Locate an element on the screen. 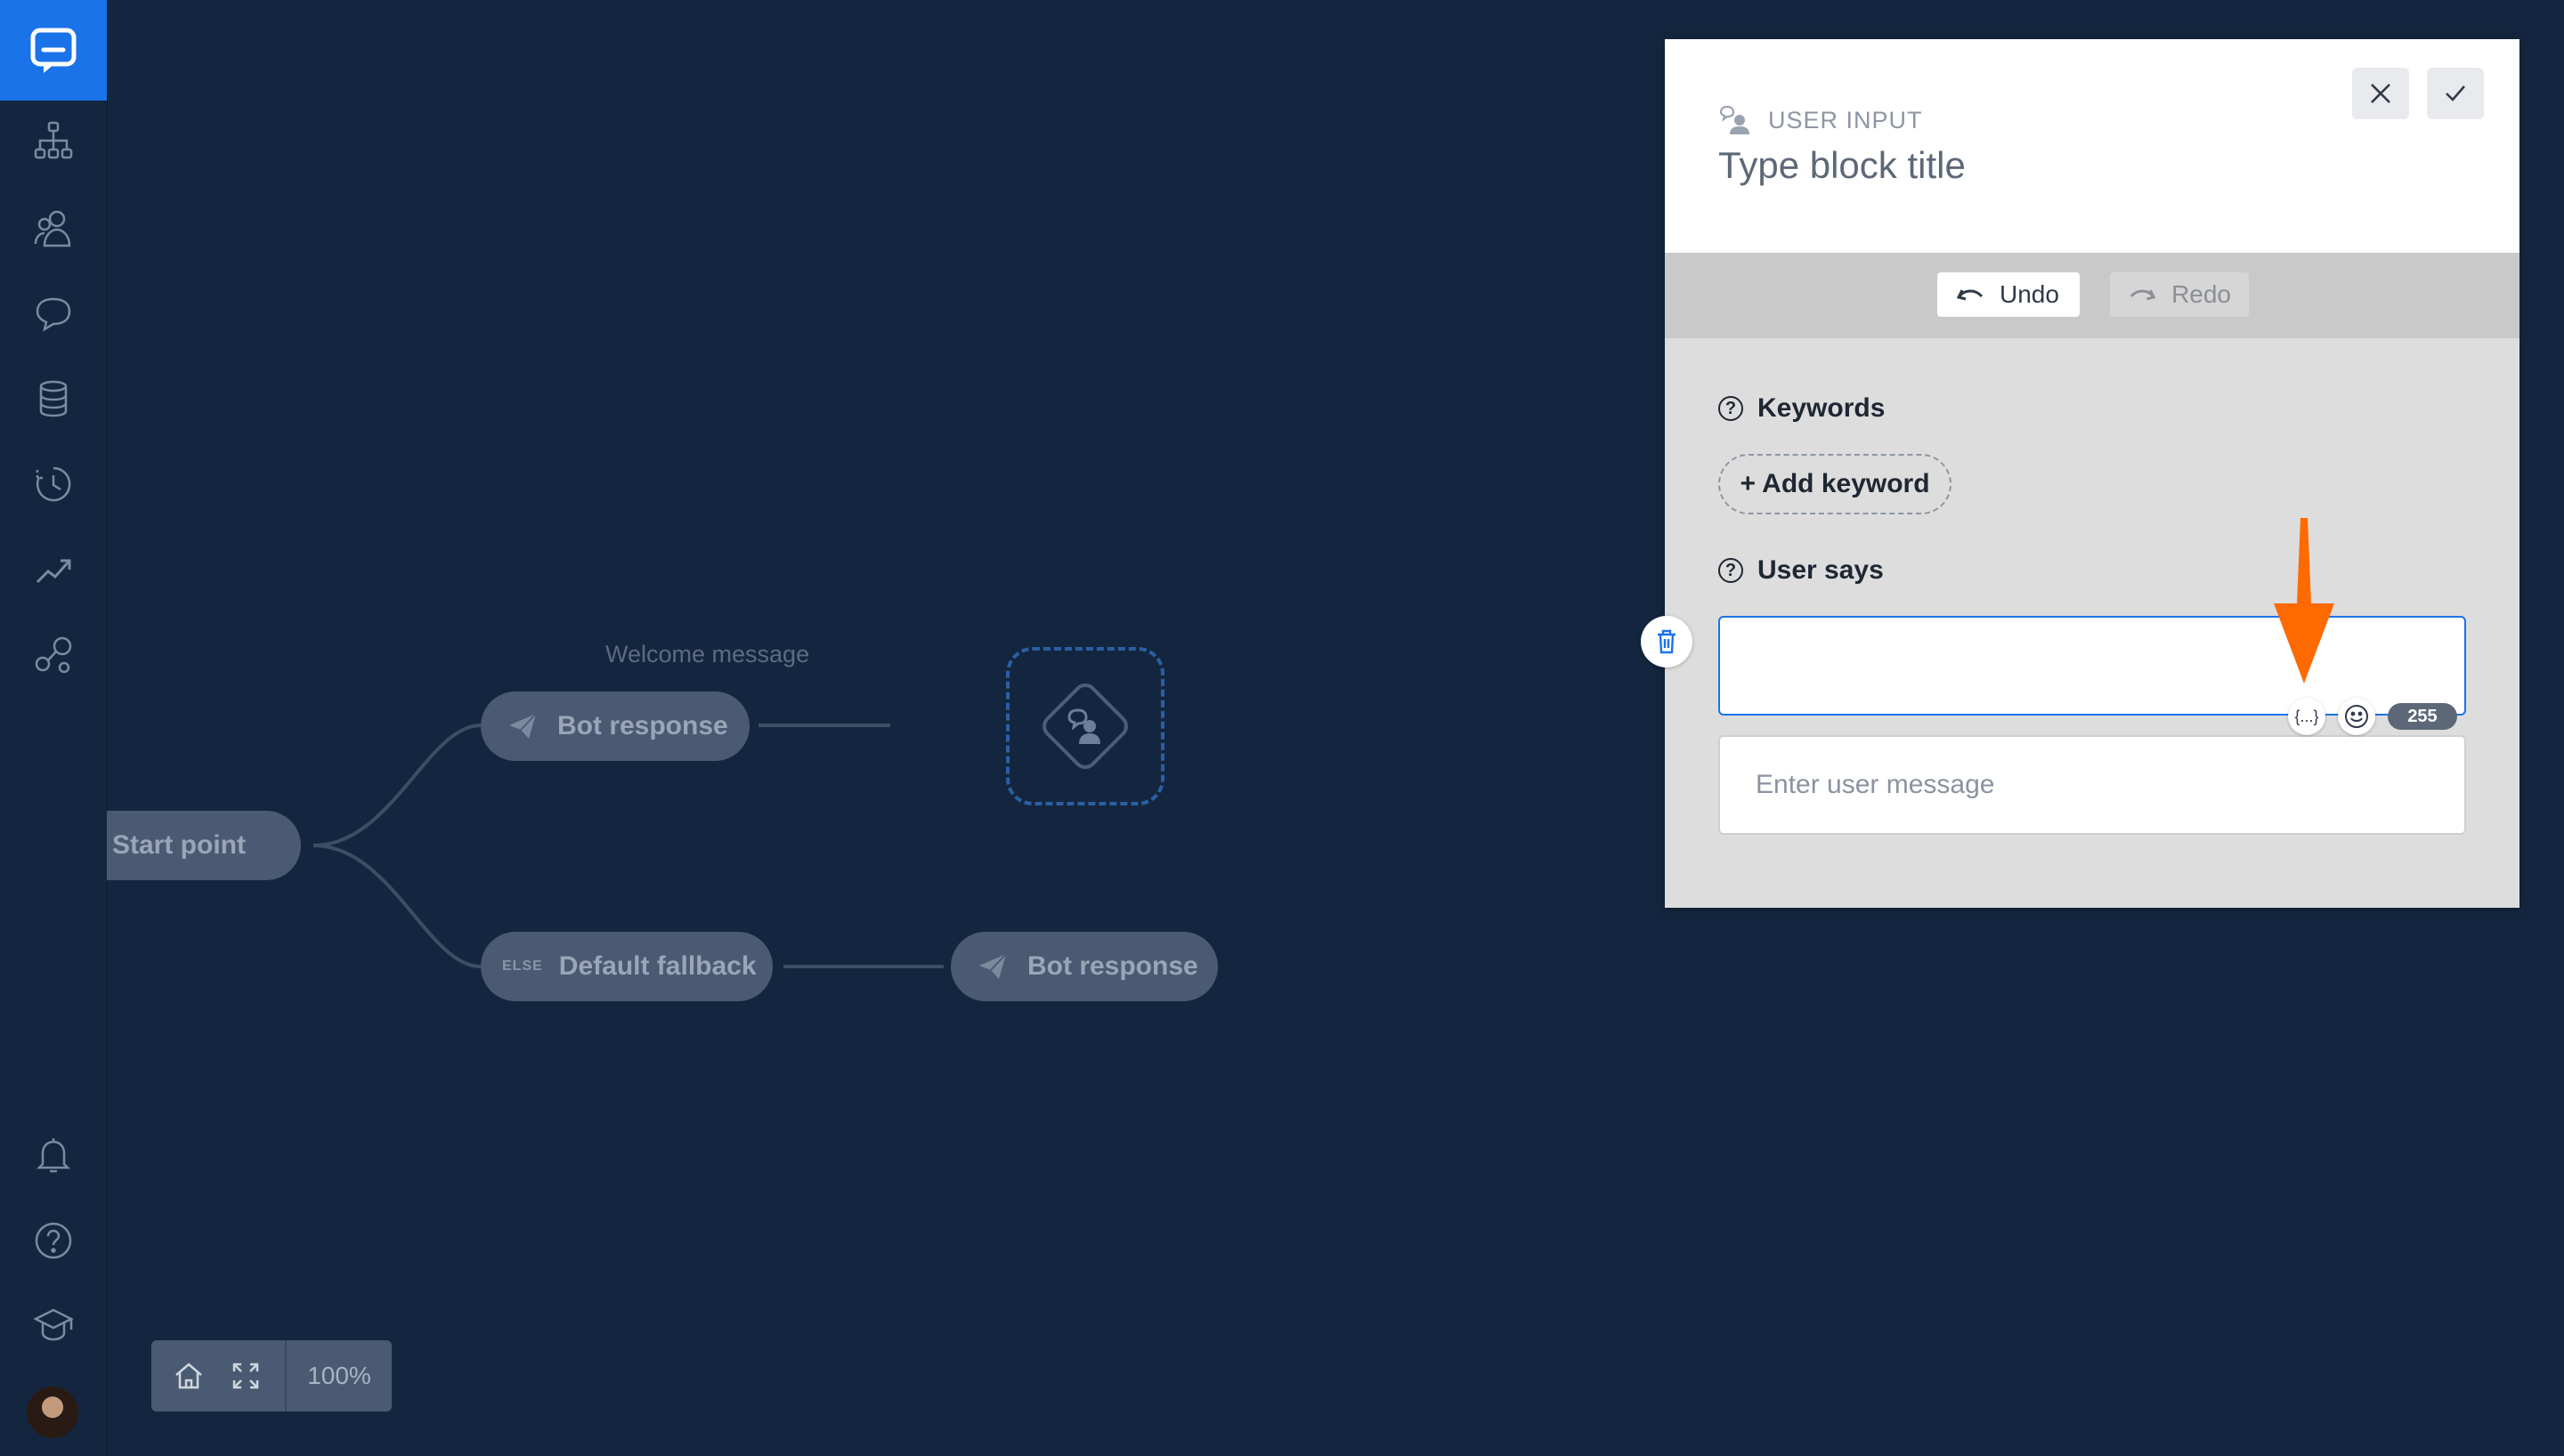 The height and width of the screenshot is (1456, 2564). zoom-controls: 100% is located at coordinates (271, 1376).